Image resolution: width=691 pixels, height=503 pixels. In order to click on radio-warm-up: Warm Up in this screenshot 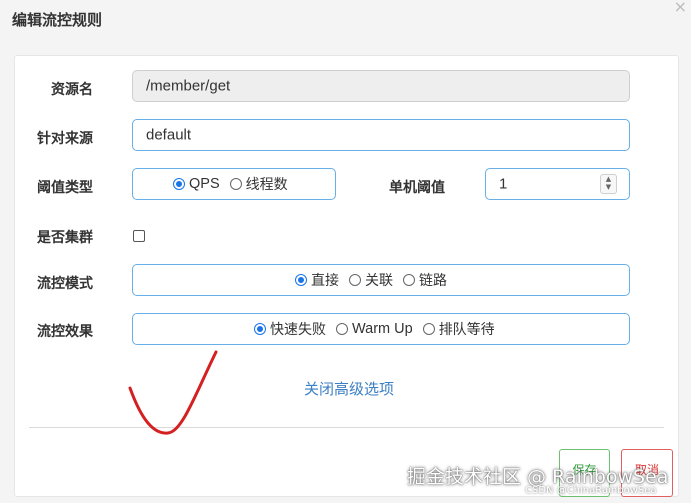, I will do `click(374, 329)`.